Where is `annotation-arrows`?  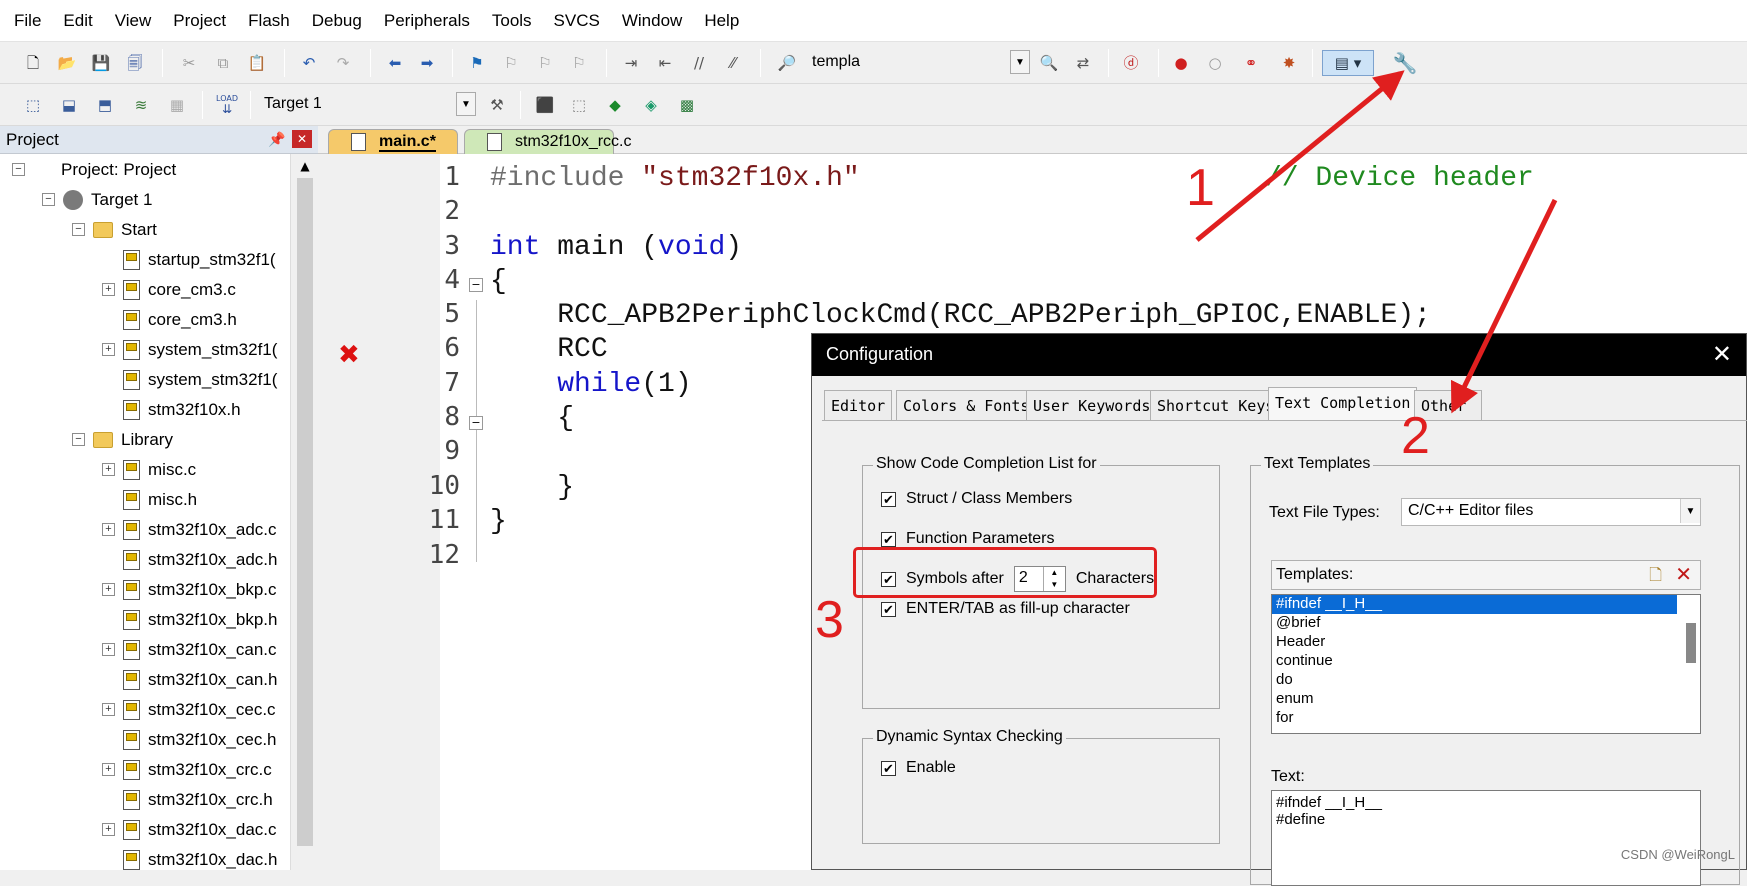 annotation-arrows is located at coordinates (1376, 242).